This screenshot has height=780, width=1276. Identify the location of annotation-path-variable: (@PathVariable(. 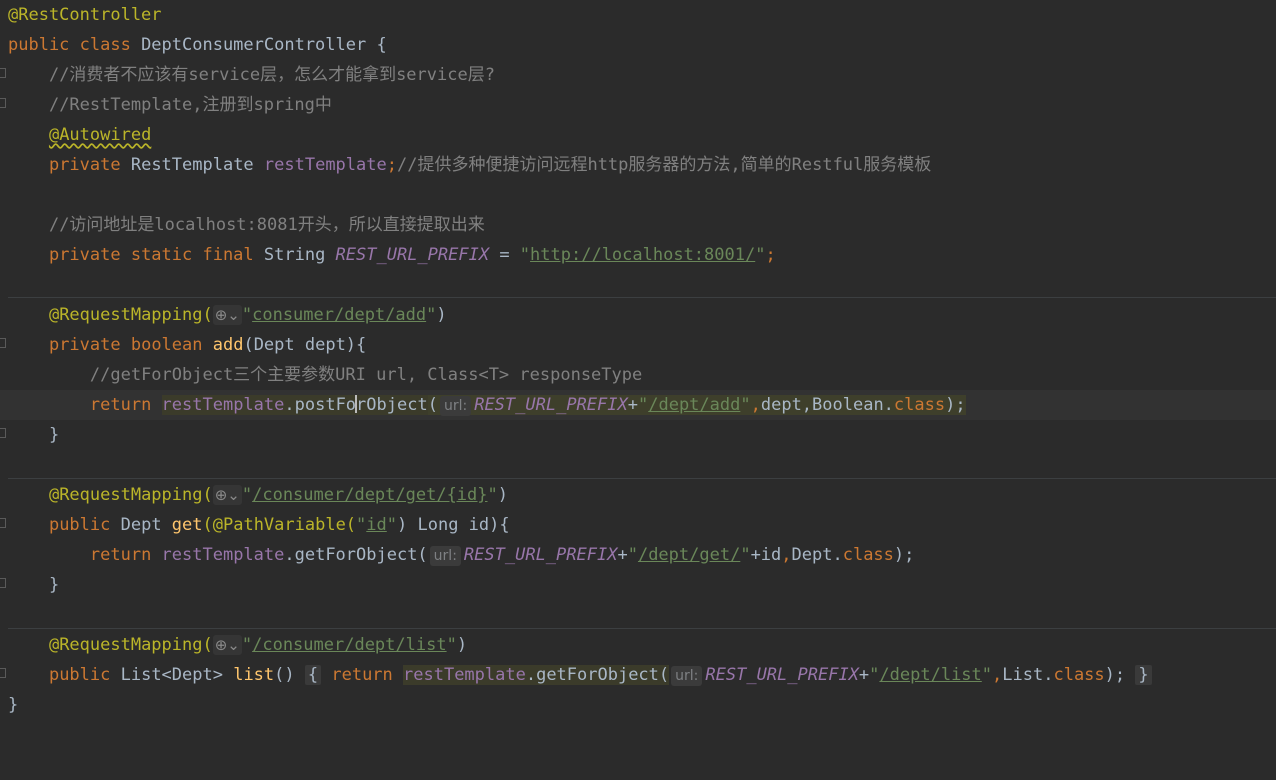
(279, 525).